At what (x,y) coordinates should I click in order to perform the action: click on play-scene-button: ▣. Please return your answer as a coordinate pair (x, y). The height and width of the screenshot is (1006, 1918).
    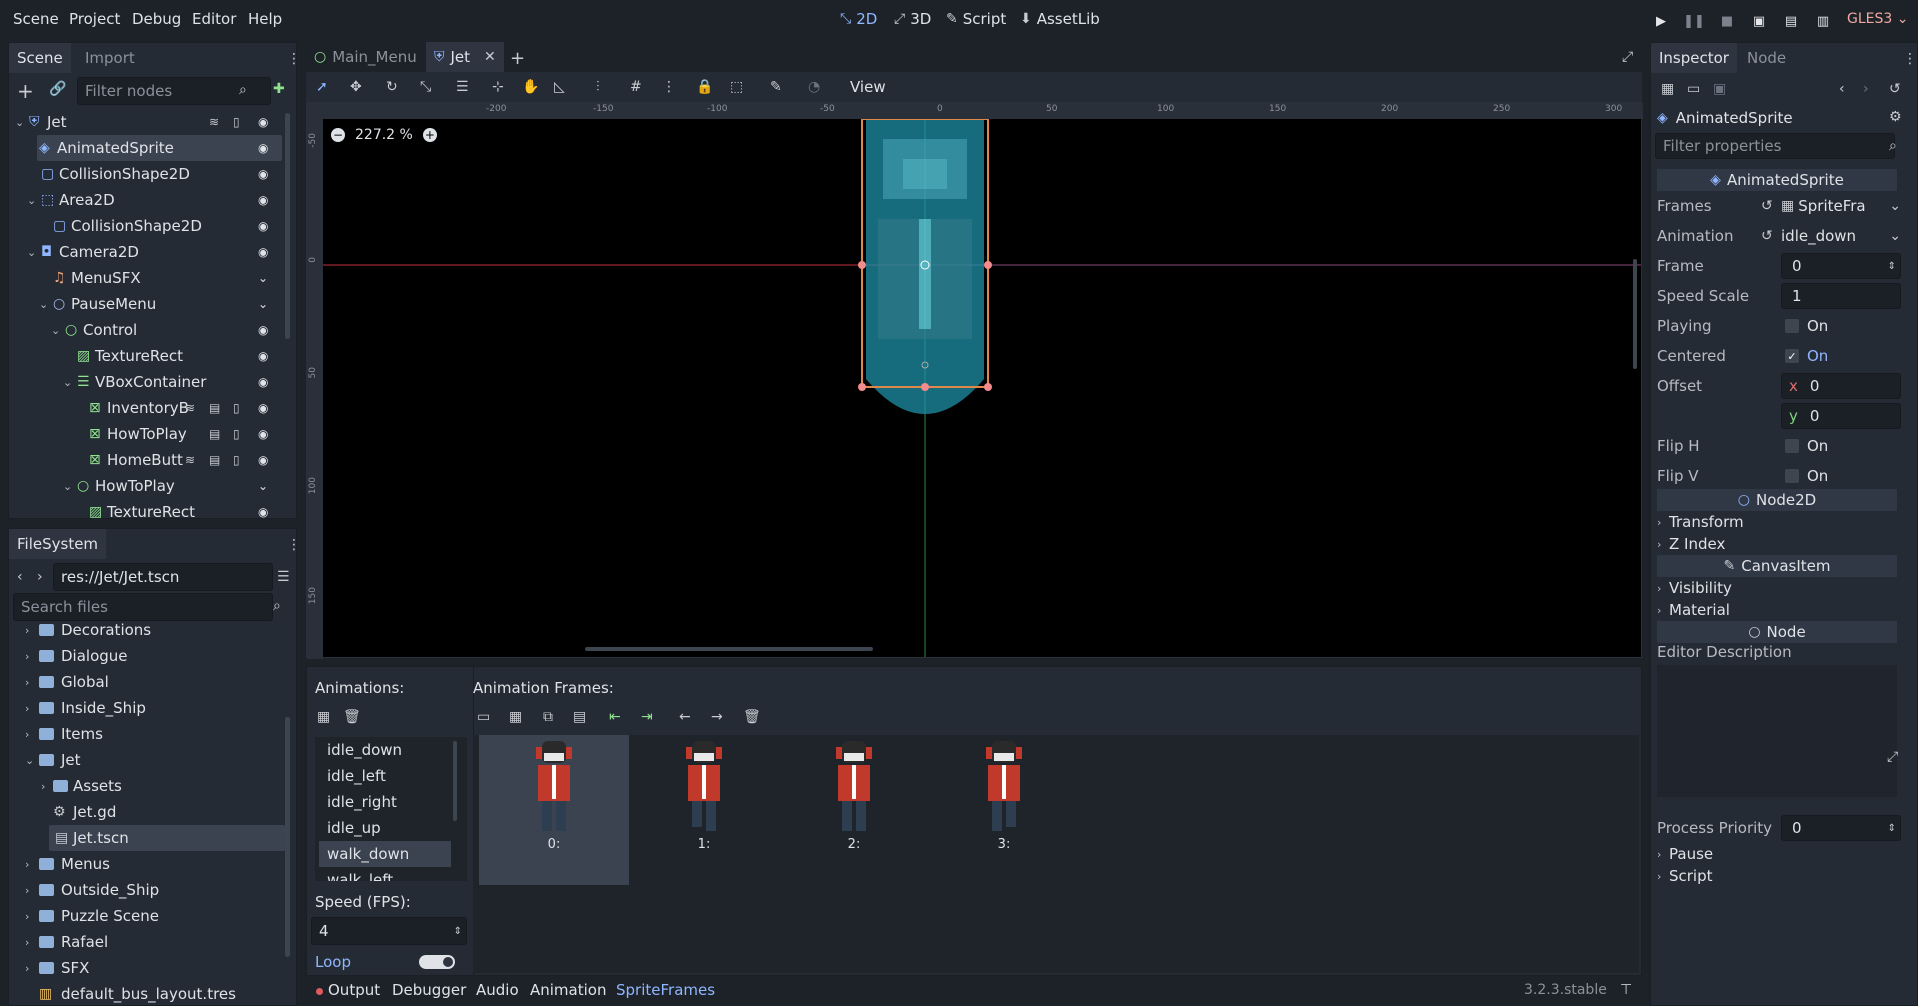
    Looking at the image, I should click on (1759, 21).